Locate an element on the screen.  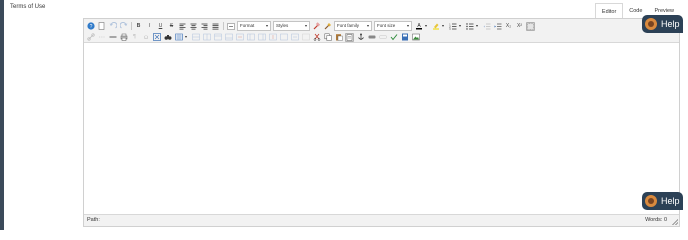
help-button: Help is located at coordinates (662, 24).